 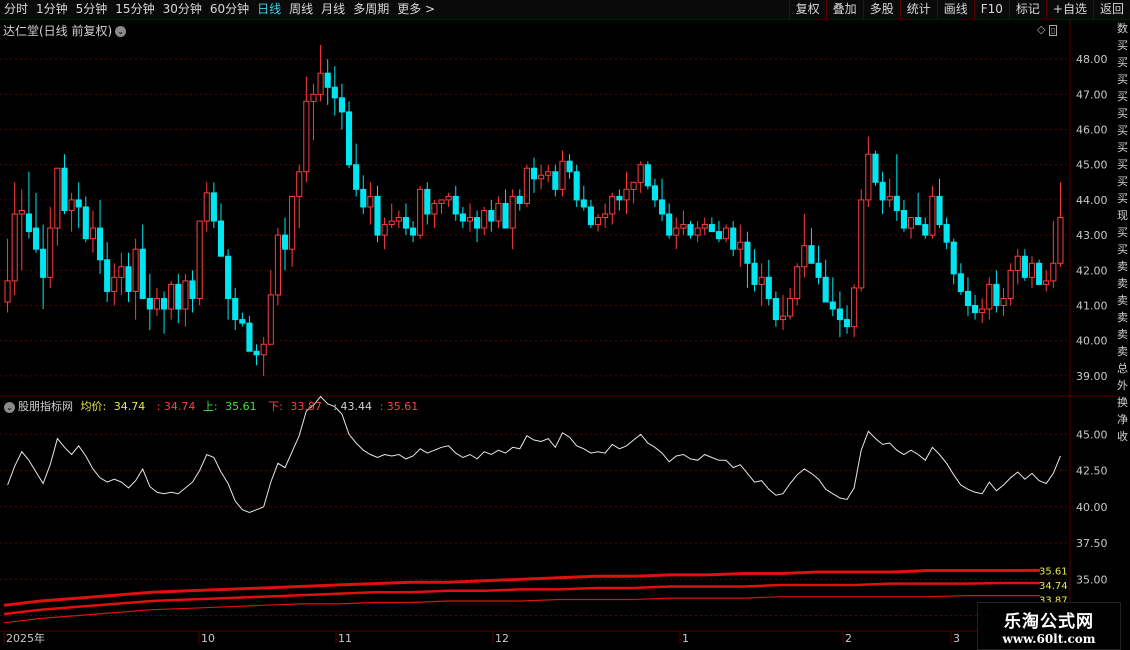 I want to click on main-pane-title: 达仁堂(日线 前复权) ⌄, so click(x=65, y=30).